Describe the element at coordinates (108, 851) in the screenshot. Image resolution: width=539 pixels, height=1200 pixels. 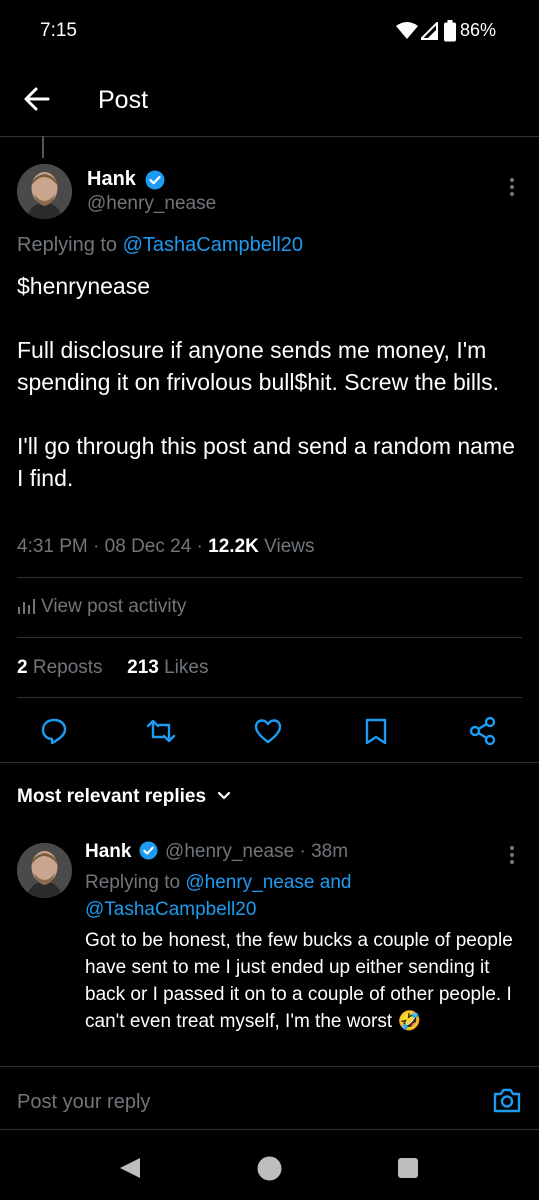
I see `reply-author-name: Hank` at that location.